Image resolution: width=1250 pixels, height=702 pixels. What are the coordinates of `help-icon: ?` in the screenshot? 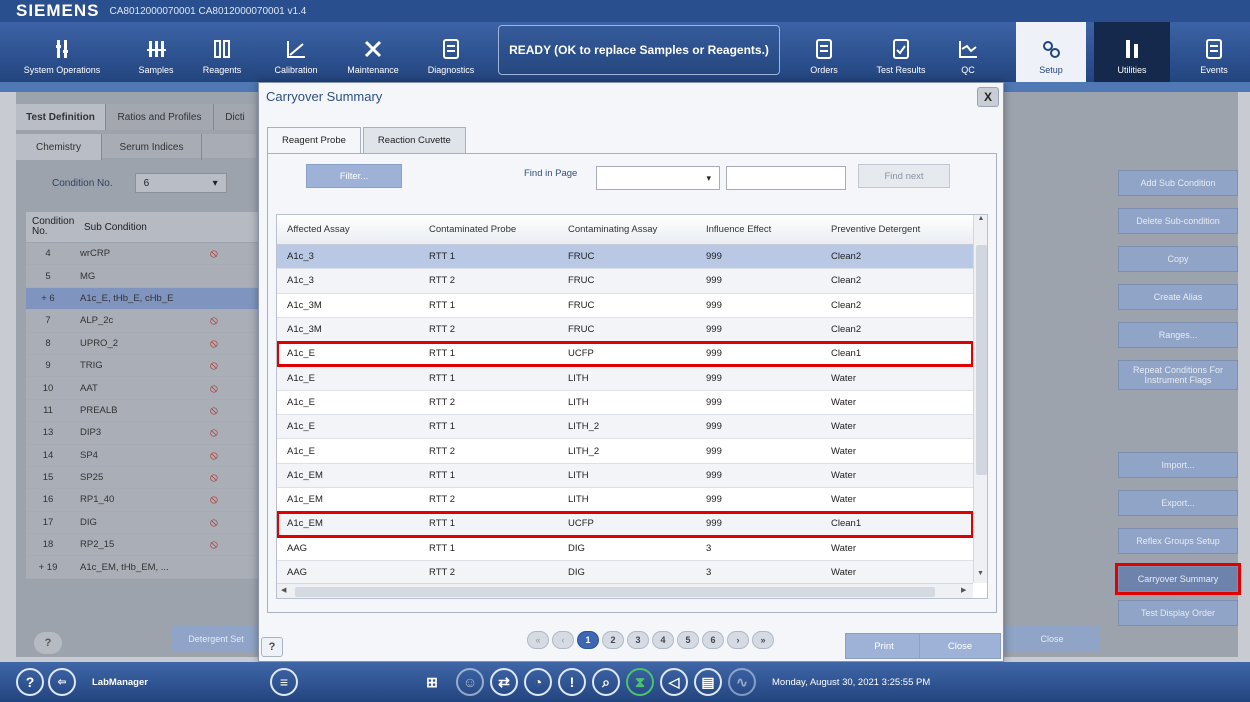 It's located at (30, 682).